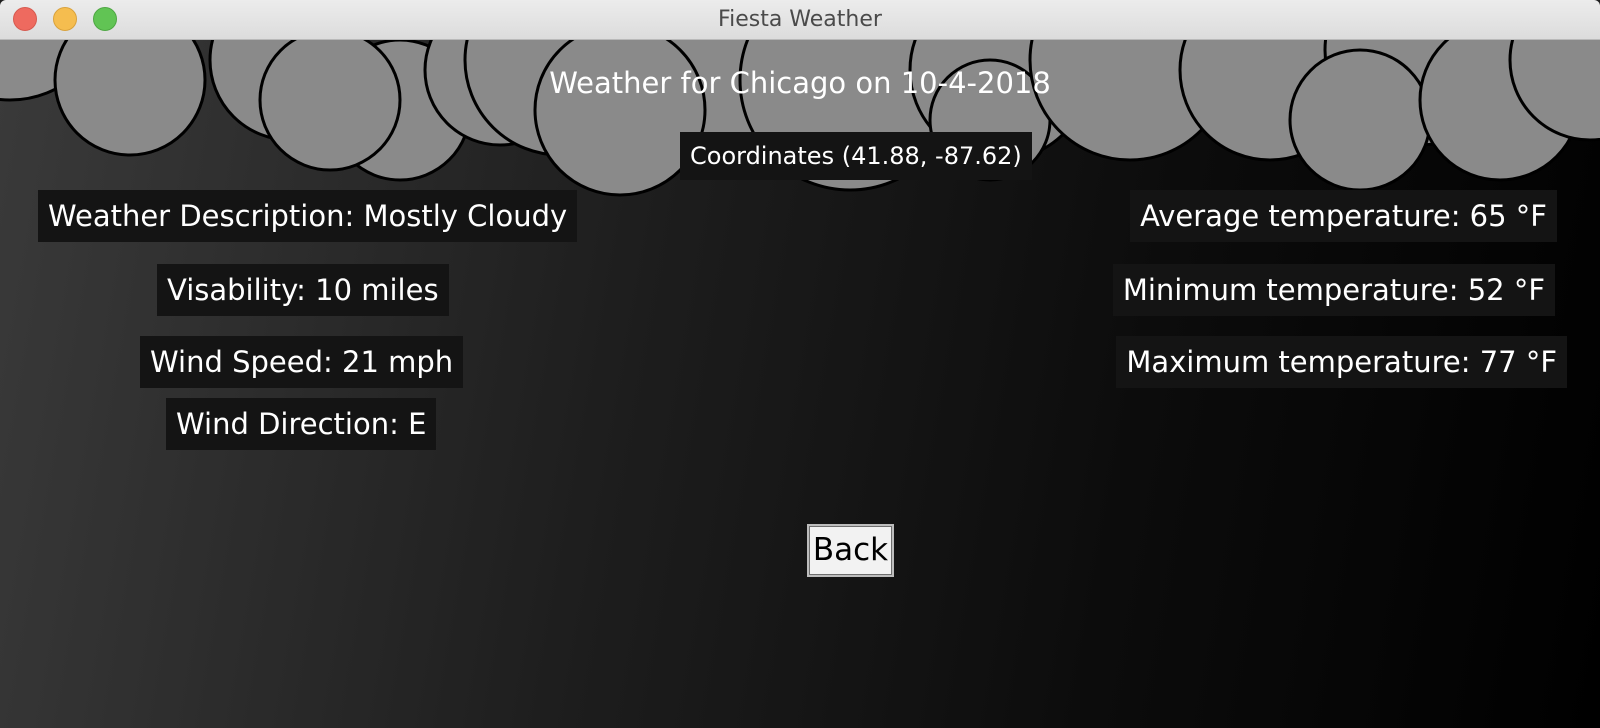 The image size is (1600, 728). I want to click on window-title: Fiesta Weather, so click(800, 19).